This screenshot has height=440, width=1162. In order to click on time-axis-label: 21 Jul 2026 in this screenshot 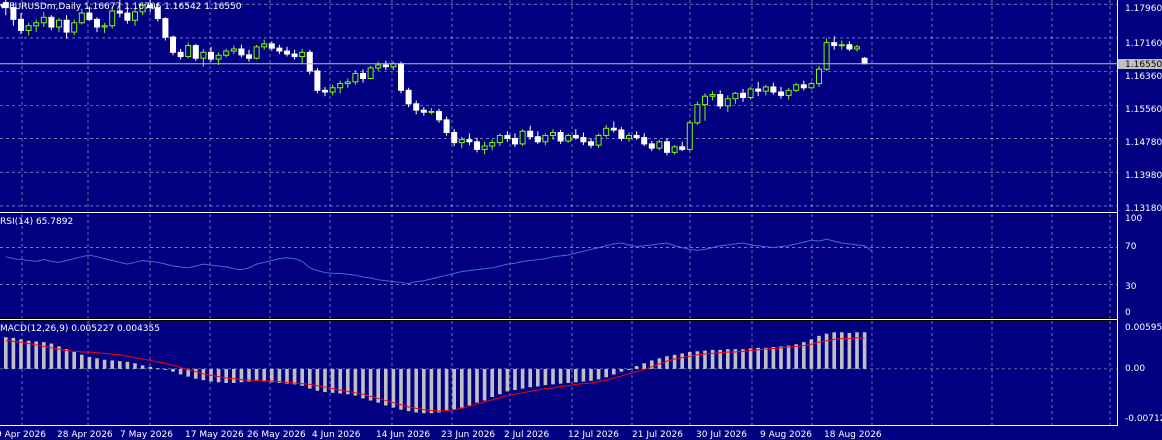, I will do `click(657, 435)`.